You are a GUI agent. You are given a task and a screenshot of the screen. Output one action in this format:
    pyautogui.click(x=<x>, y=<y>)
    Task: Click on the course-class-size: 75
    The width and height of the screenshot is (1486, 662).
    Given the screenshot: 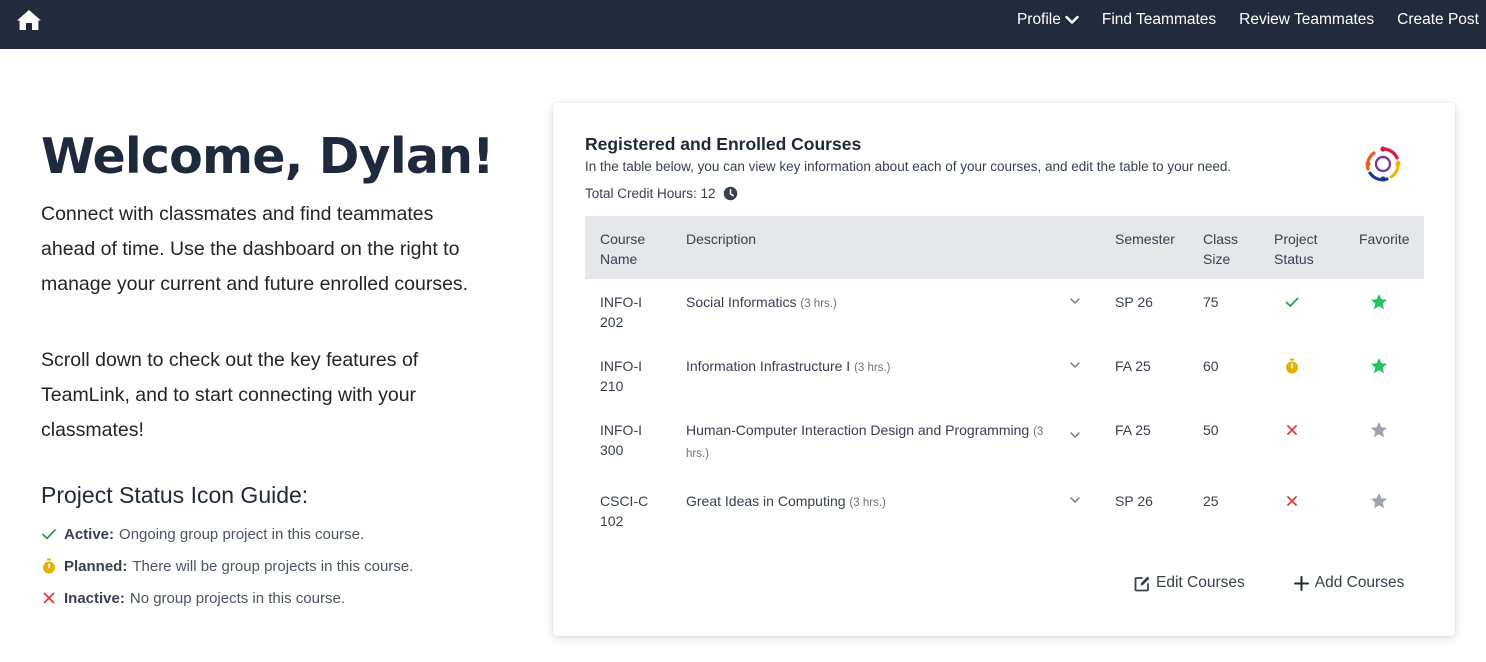 What is the action you would take?
    pyautogui.click(x=1211, y=302)
    